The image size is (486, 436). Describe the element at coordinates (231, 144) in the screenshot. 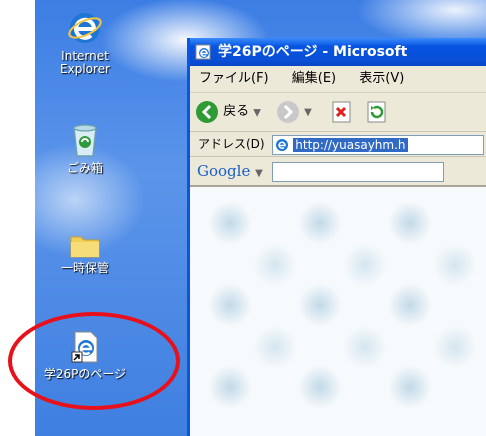

I see `address-label: アドレス(D)` at that location.